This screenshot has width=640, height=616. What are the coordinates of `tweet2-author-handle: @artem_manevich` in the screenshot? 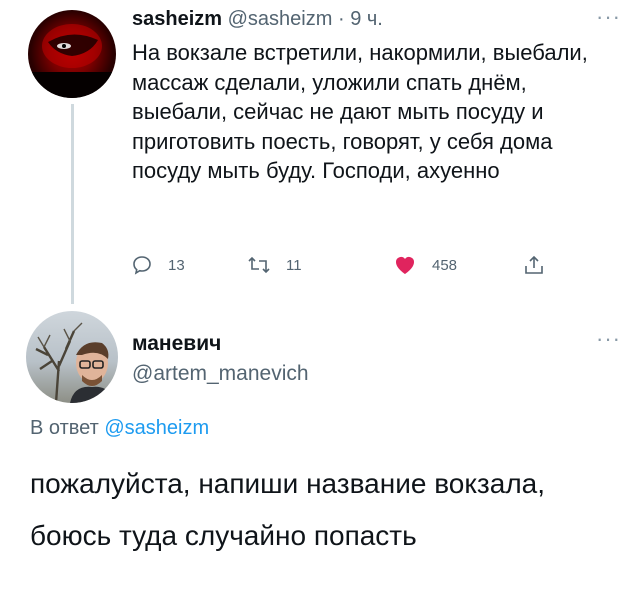 It's located at (220, 374).